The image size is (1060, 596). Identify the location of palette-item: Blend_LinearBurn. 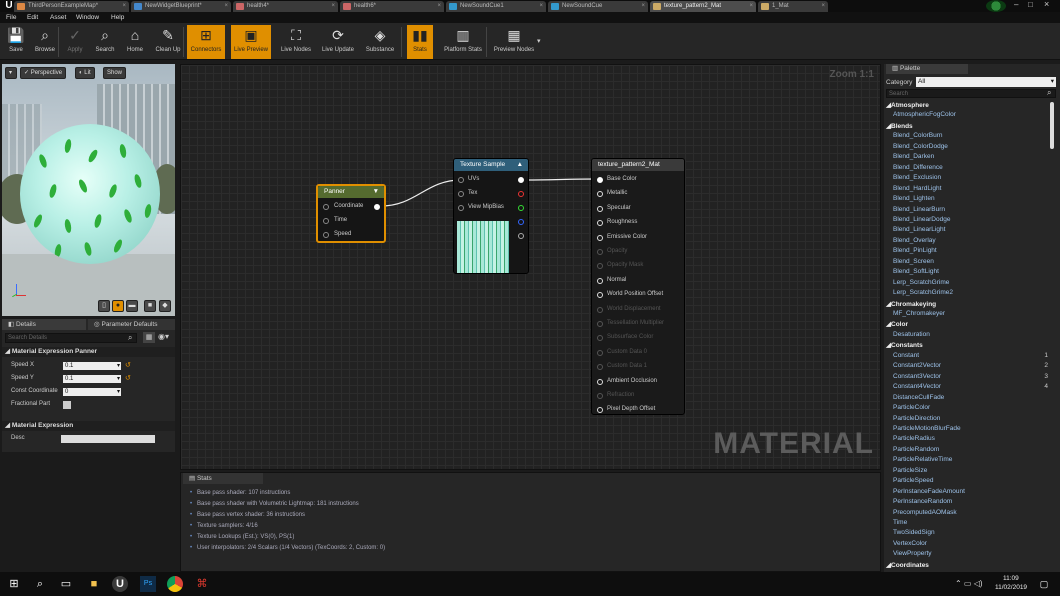
(919, 209).